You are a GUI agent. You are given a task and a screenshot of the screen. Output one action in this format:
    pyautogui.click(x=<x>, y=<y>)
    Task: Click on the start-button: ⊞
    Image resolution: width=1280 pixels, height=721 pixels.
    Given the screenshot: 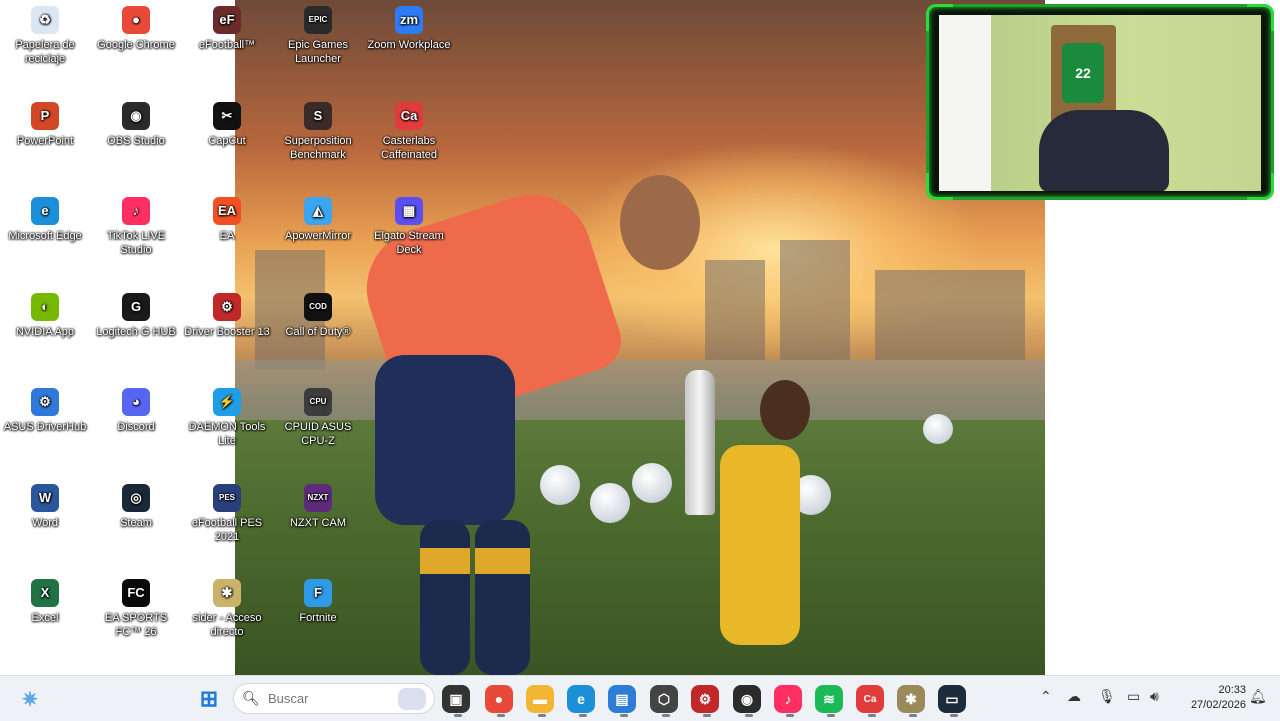 What is the action you would take?
    pyautogui.click(x=209, y=699)
    